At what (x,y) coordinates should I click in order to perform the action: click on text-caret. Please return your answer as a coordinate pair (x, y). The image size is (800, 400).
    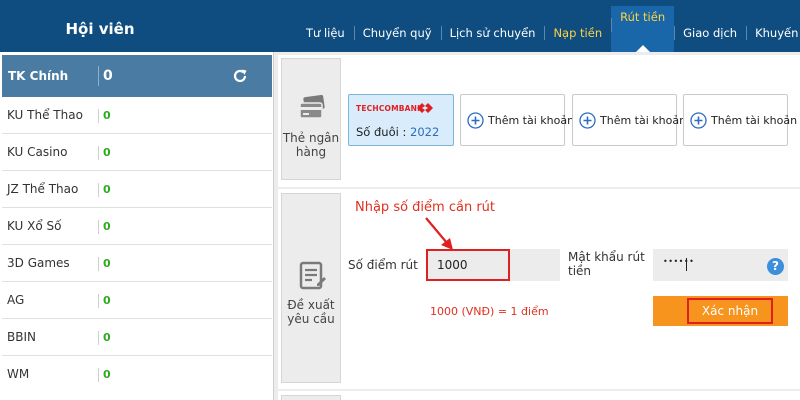
    Looking at the image, I should click on (686, 264).